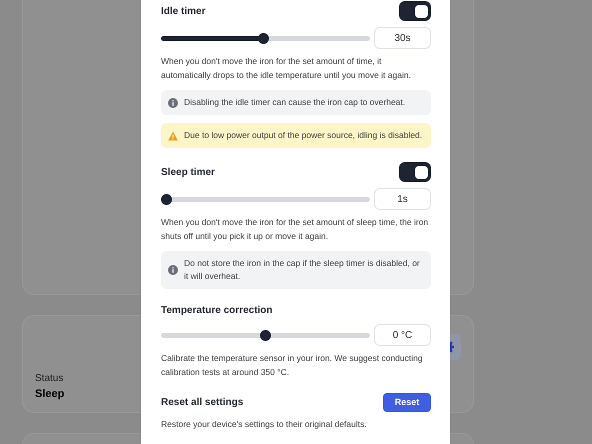 The height and width of the screenshot is (444, 592). I want to click on status-label: Status, so click(49, 379).